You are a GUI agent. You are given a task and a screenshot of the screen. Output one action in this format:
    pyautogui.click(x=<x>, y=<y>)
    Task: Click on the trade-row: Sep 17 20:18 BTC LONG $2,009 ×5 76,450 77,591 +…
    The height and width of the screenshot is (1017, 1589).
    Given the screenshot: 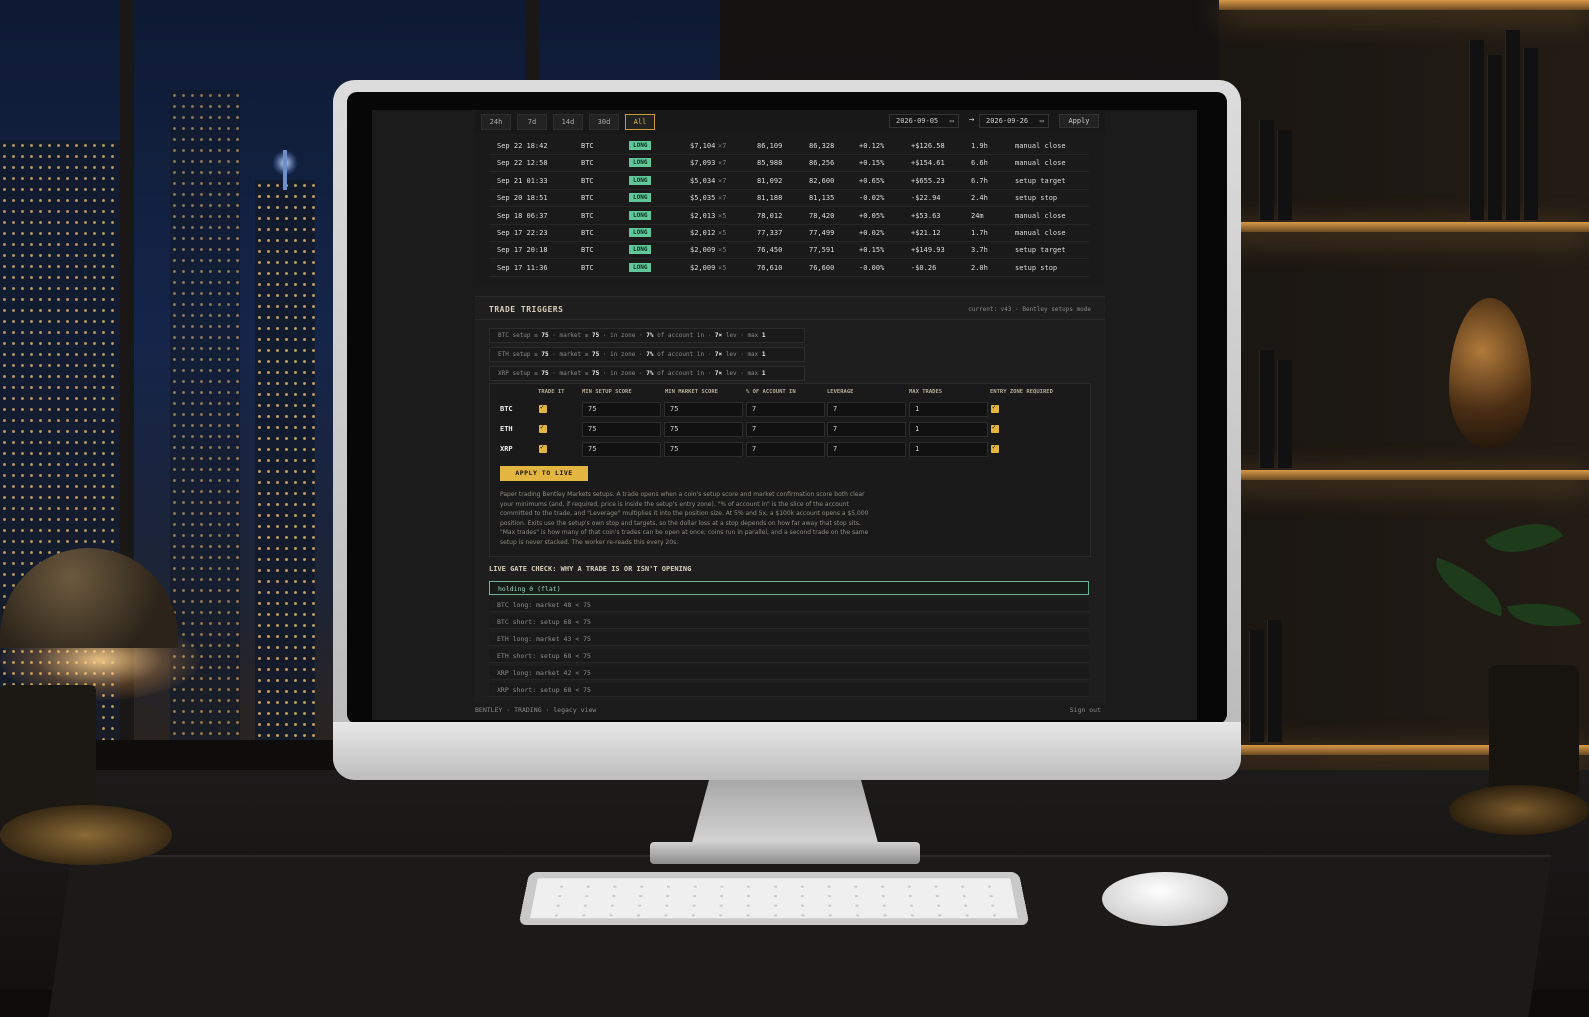 What is the action you would take?
    pyautogui.click(x=789, y=250)
    